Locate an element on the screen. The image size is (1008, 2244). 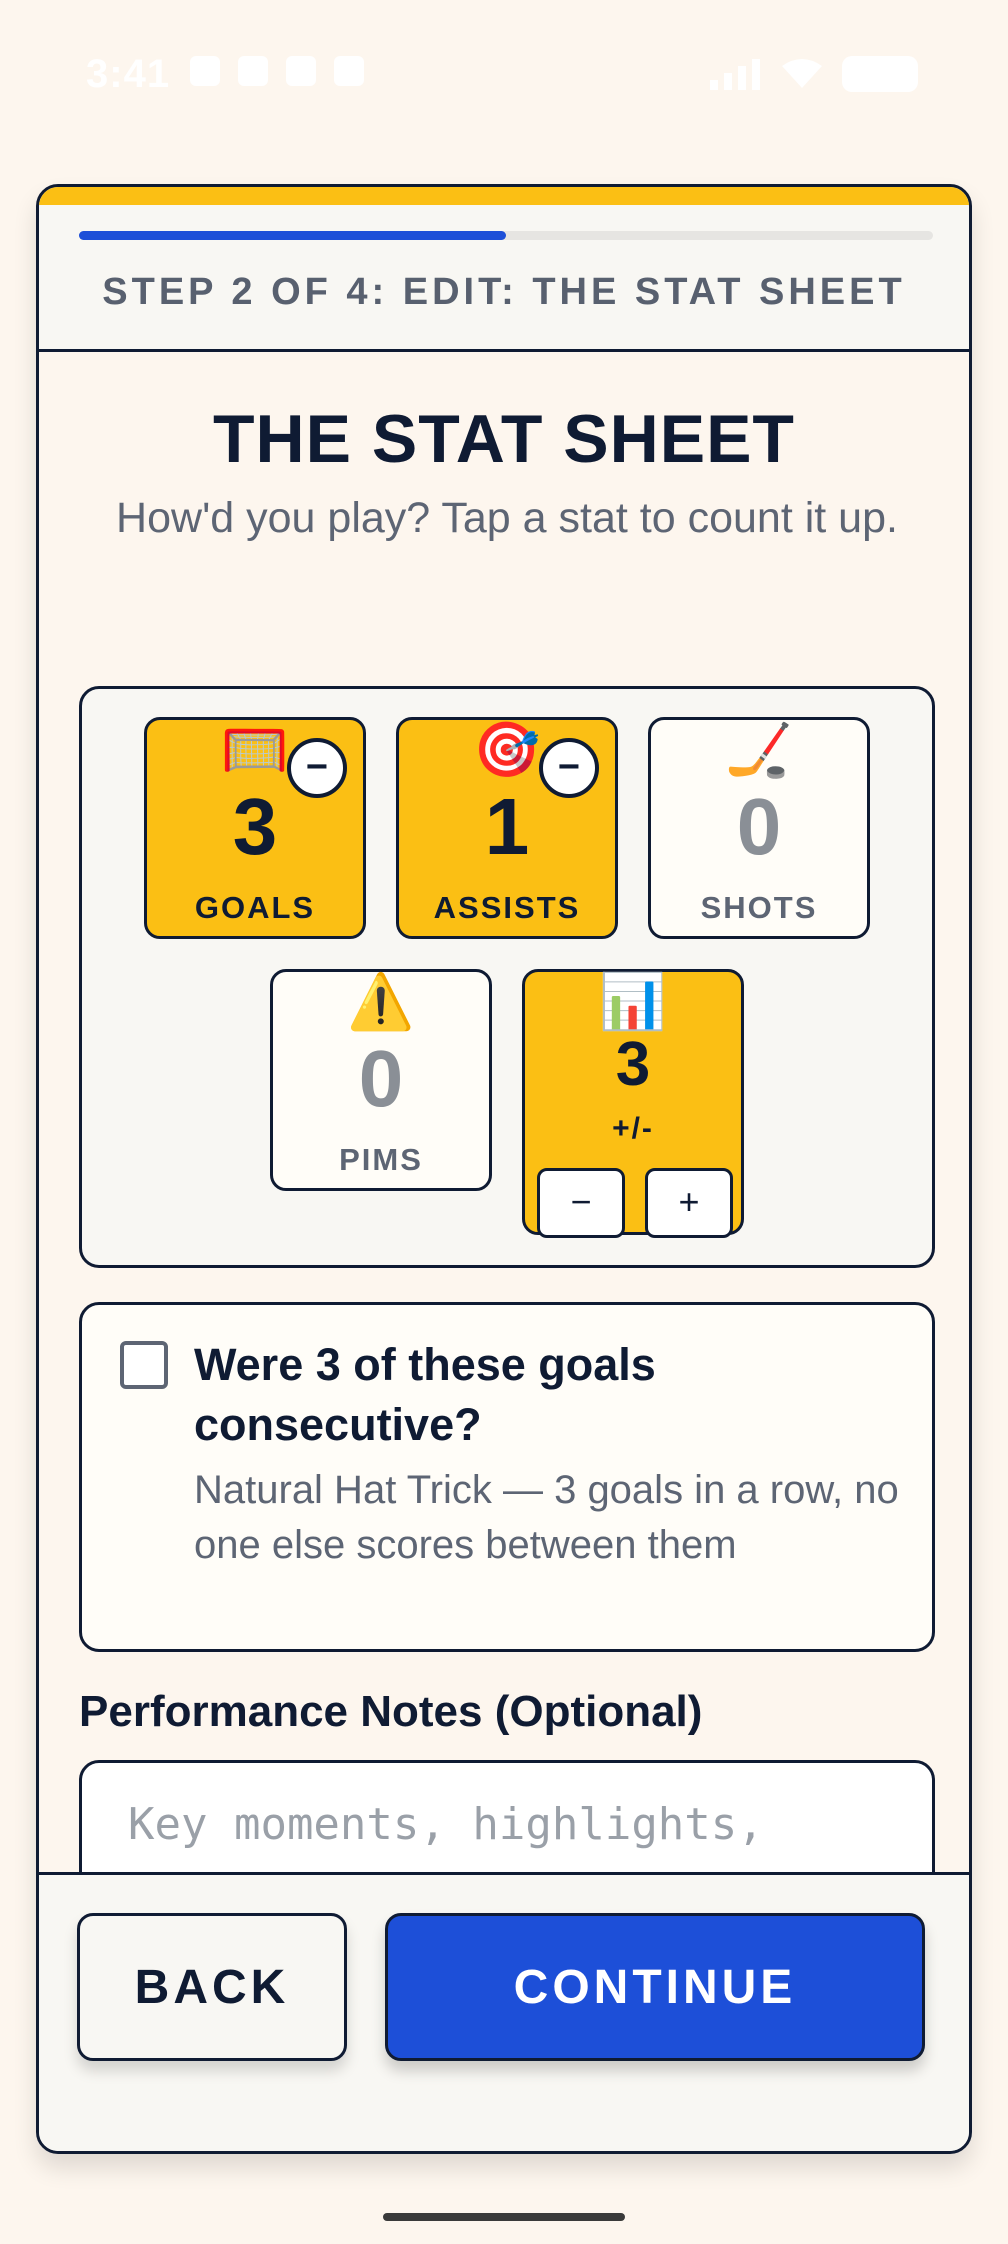
sim-icon is located at coordinates (349, 71).